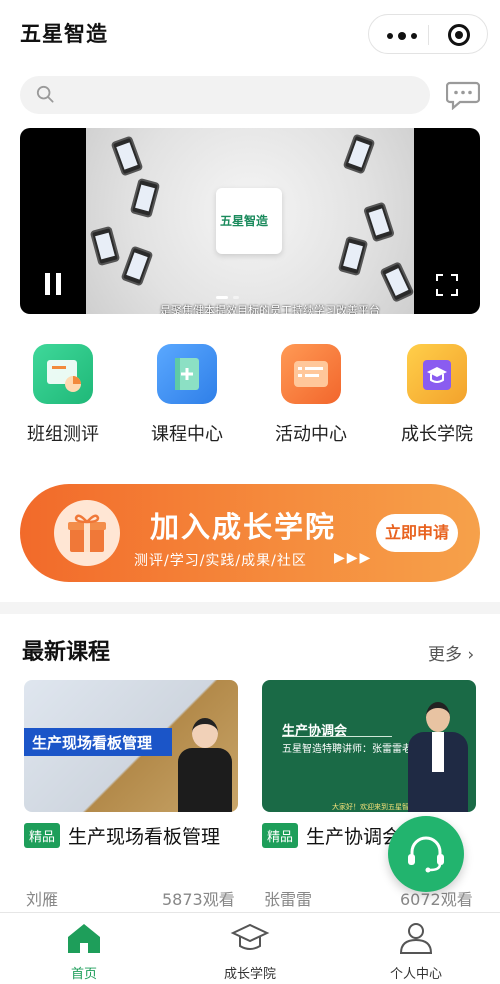 The image size is (500, 984). Describe the element at coordinates (416, 938) in the screenshot. I see `user-icon` at that location.